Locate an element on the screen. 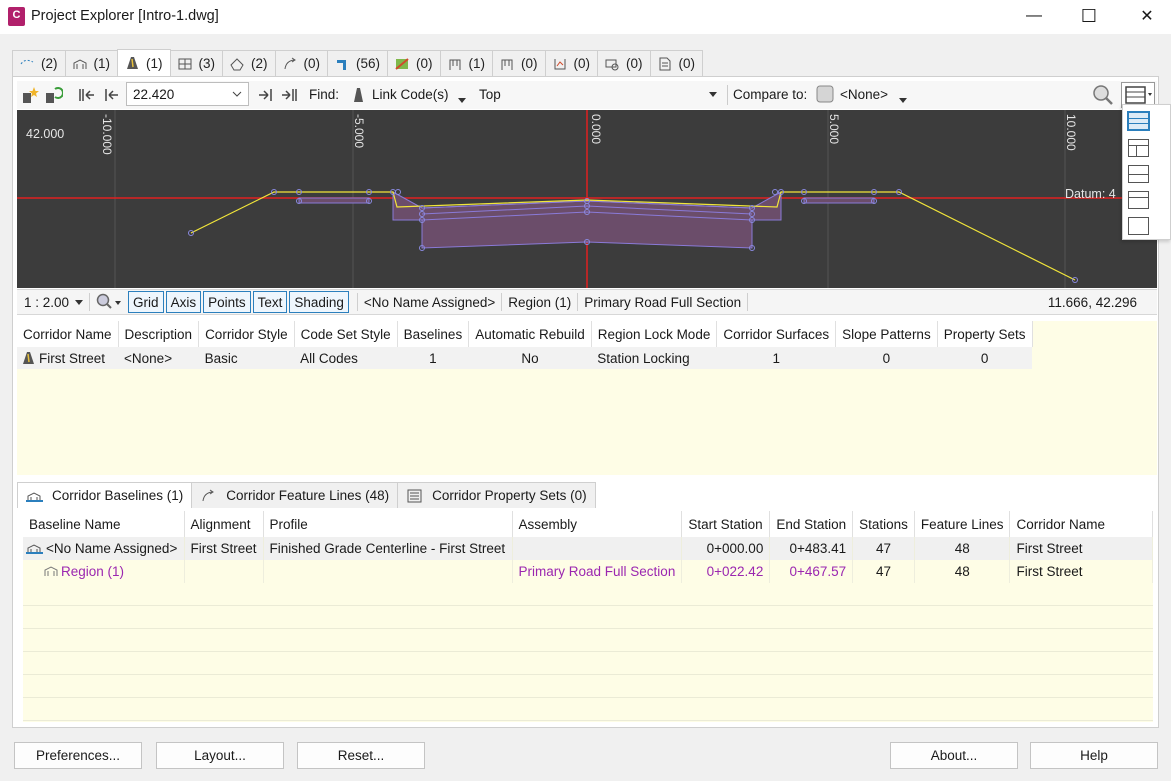  baseline-name: <No Name Assigned> is located at coordinates (429, 302).